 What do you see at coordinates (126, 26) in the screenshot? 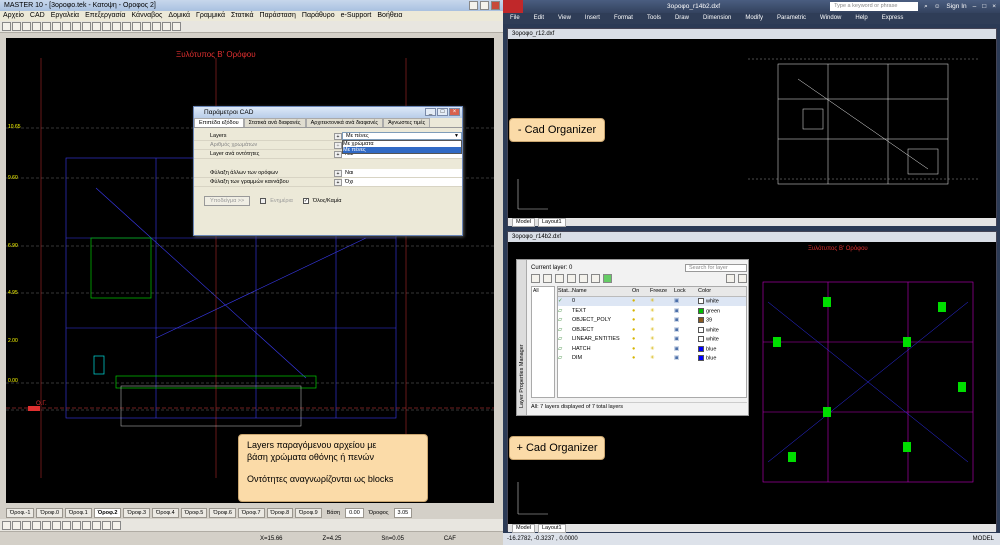
I see `layers-icon` at bounding box center [126, 26].